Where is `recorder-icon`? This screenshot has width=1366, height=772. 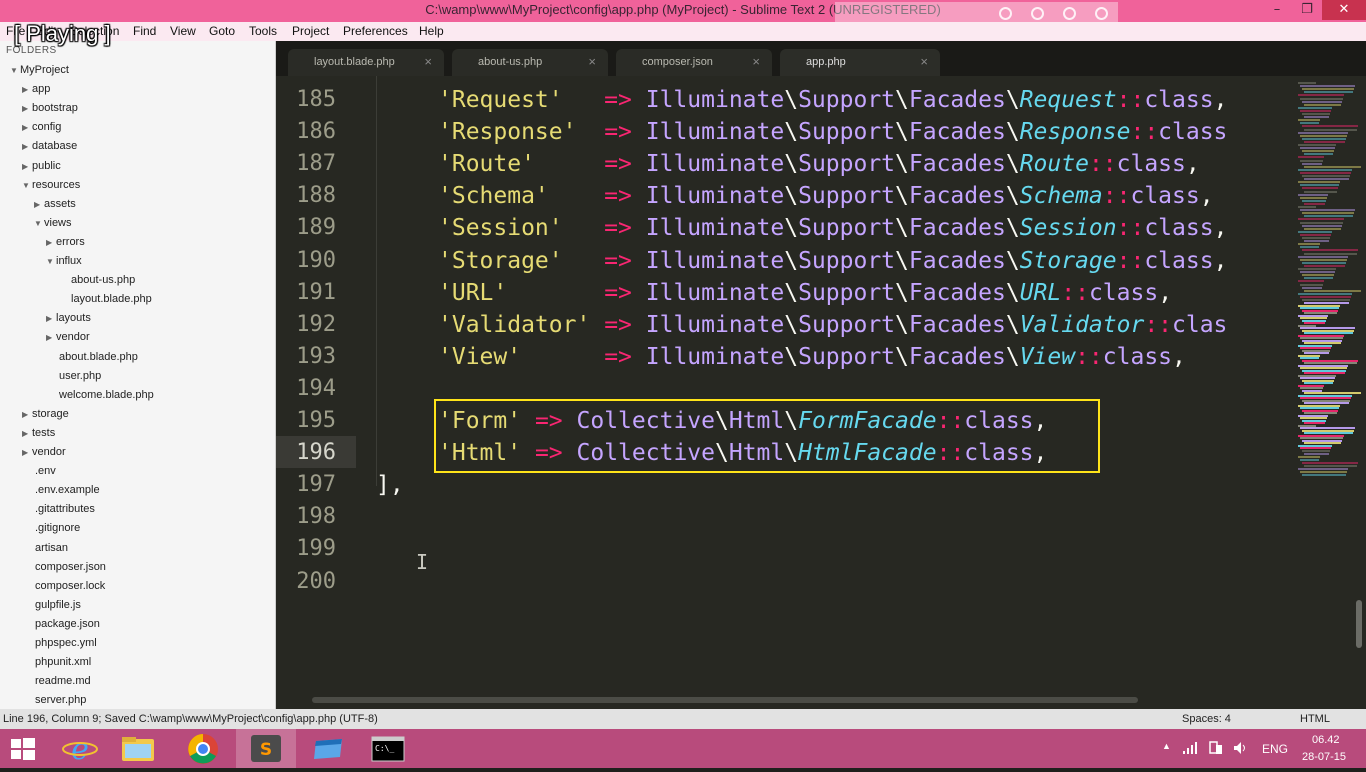 recorder-icon is located at coordinates (1005, 13).